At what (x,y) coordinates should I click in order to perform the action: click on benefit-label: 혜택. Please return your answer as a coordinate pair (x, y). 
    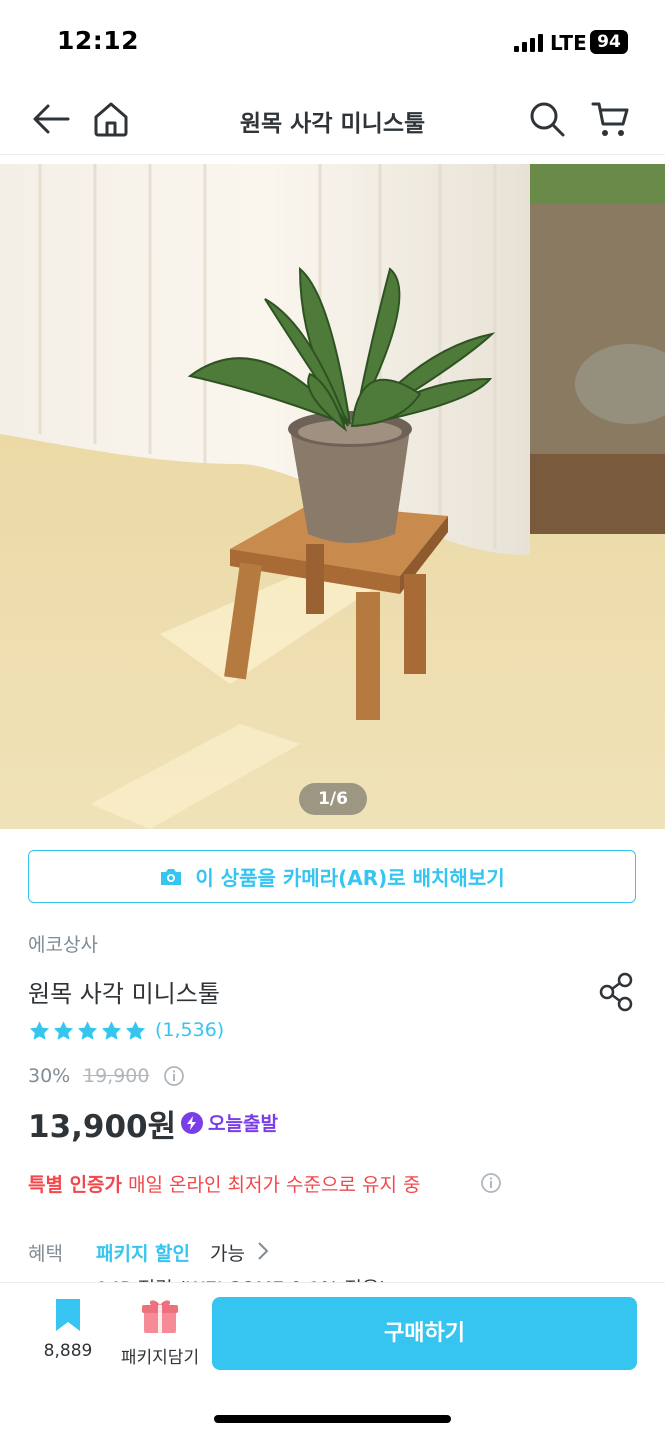
    Looking at the image, I should click on (45, 1254).